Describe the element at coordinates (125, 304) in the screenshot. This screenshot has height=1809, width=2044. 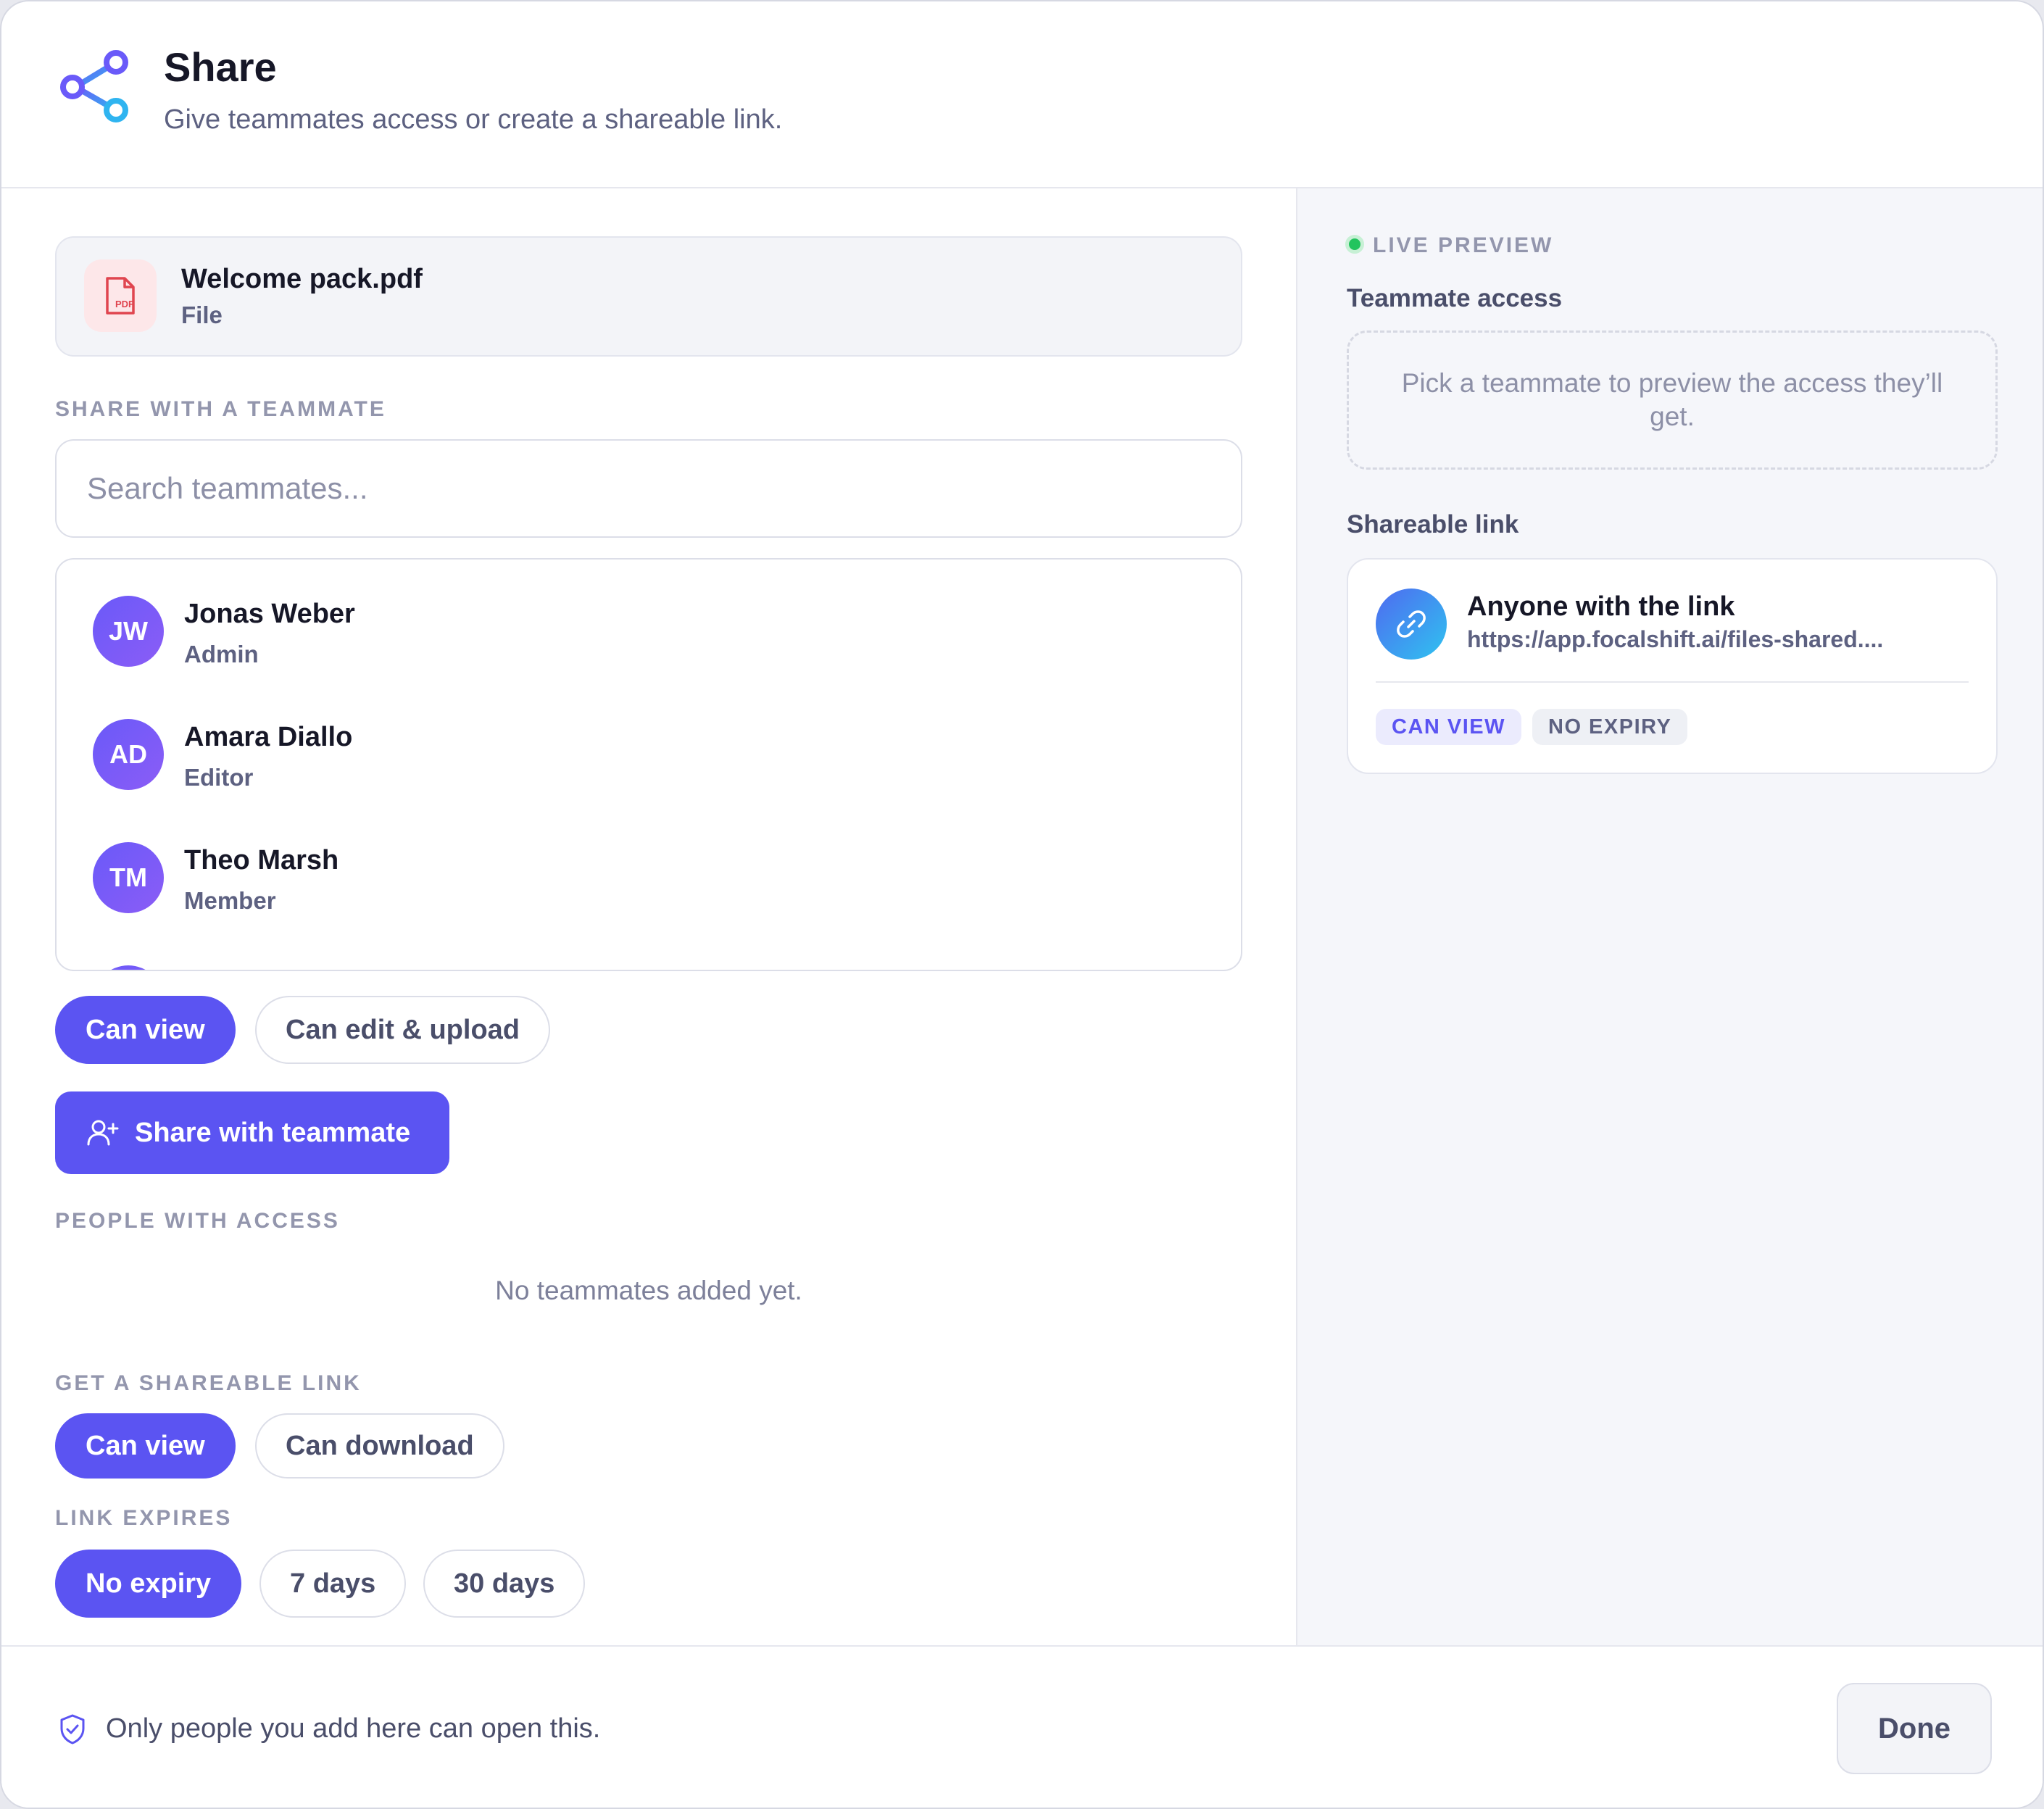
I see `svg-text: PDF` at that location.